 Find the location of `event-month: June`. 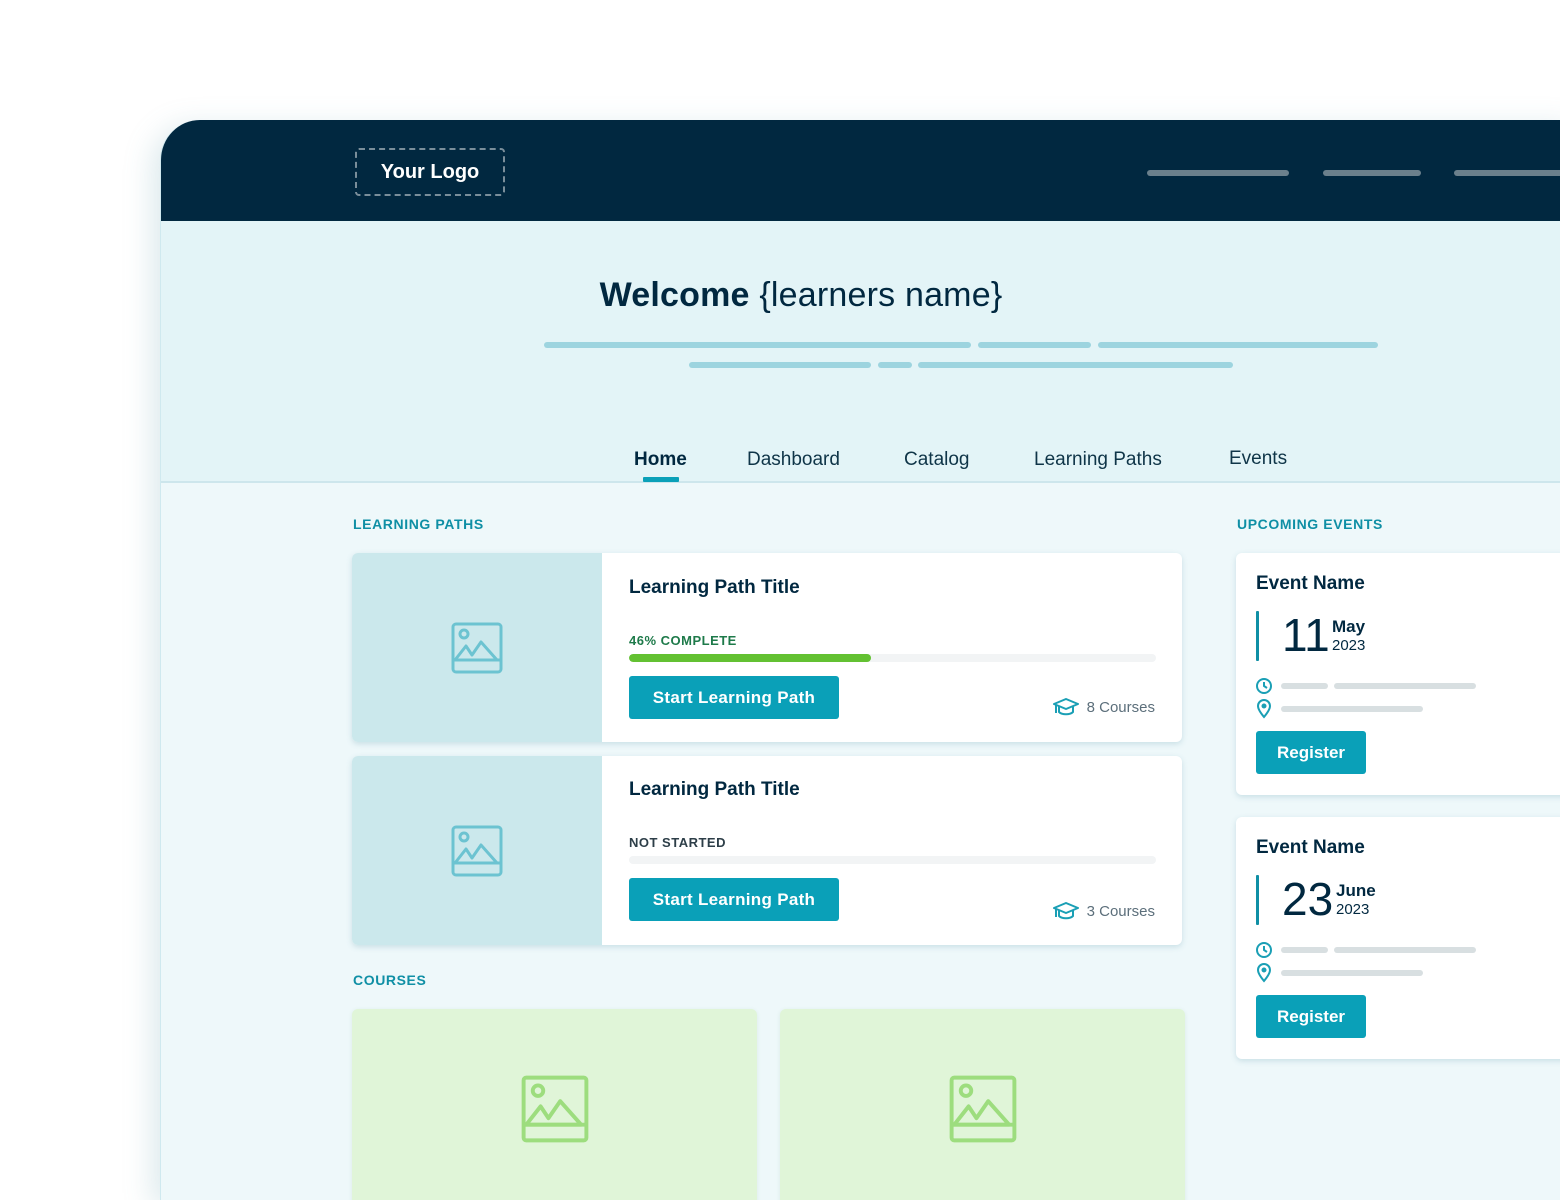

event-month: June is located at coordinates (1356, 890).